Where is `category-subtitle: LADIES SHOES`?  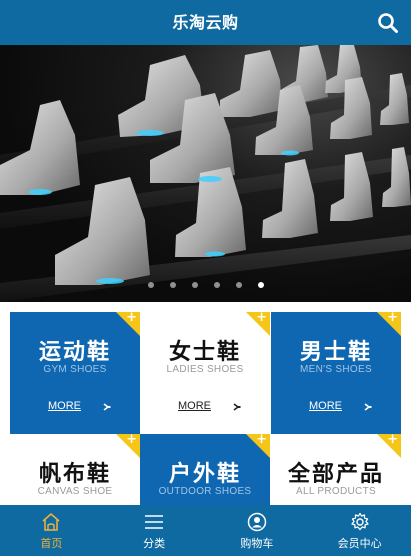
category-subtitle: LADIES SHOES is located at coordinates (205, 369).